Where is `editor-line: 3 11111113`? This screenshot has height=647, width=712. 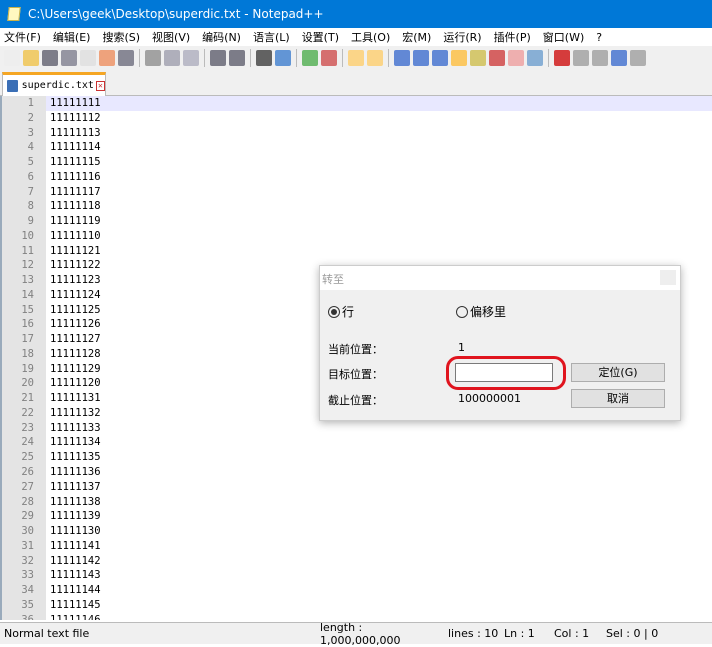 editor-line: 3 11111113 is located at coordinates (357, 133).